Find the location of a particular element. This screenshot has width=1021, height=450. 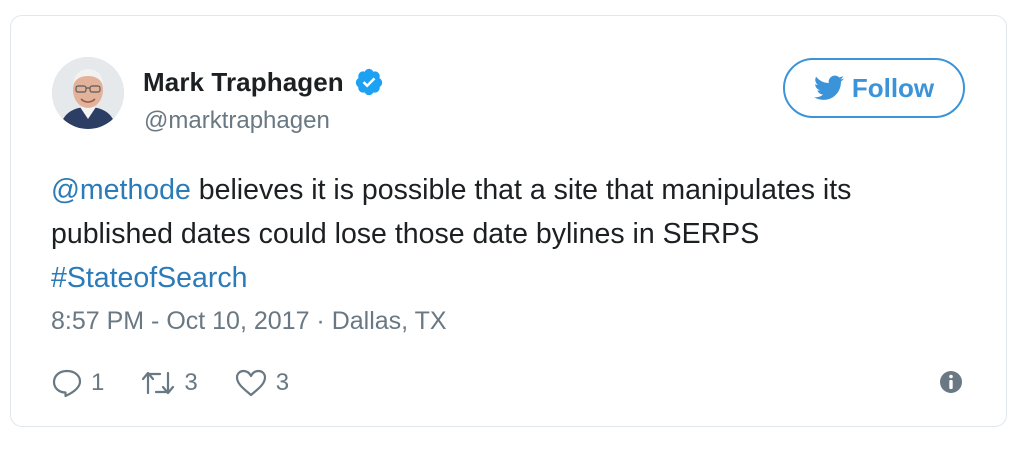

mention-link: @methode is located at coordinates (121, 190).